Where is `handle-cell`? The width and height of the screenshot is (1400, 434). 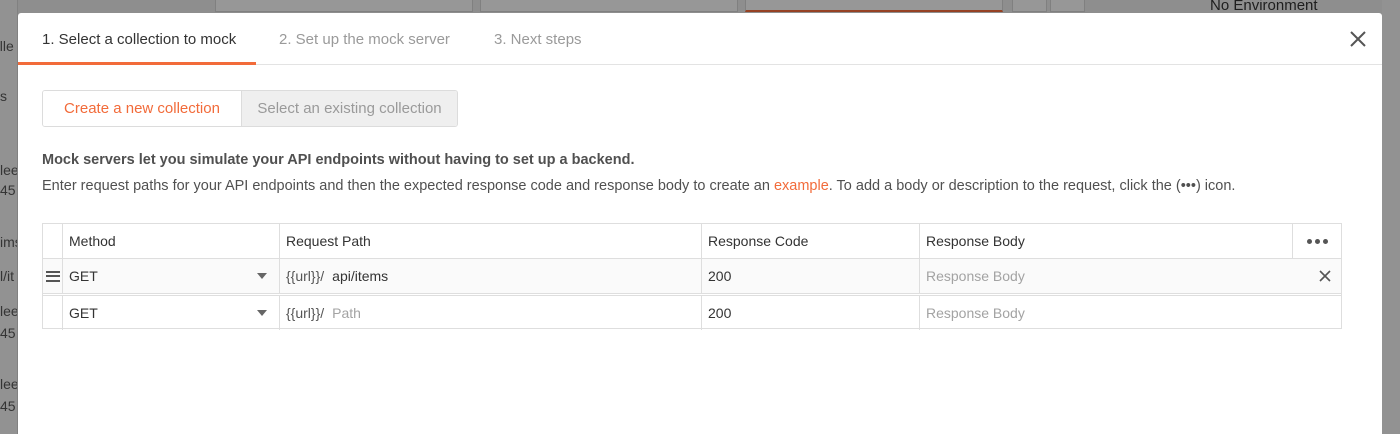 handle-cell is located at coordinates (52, 313).